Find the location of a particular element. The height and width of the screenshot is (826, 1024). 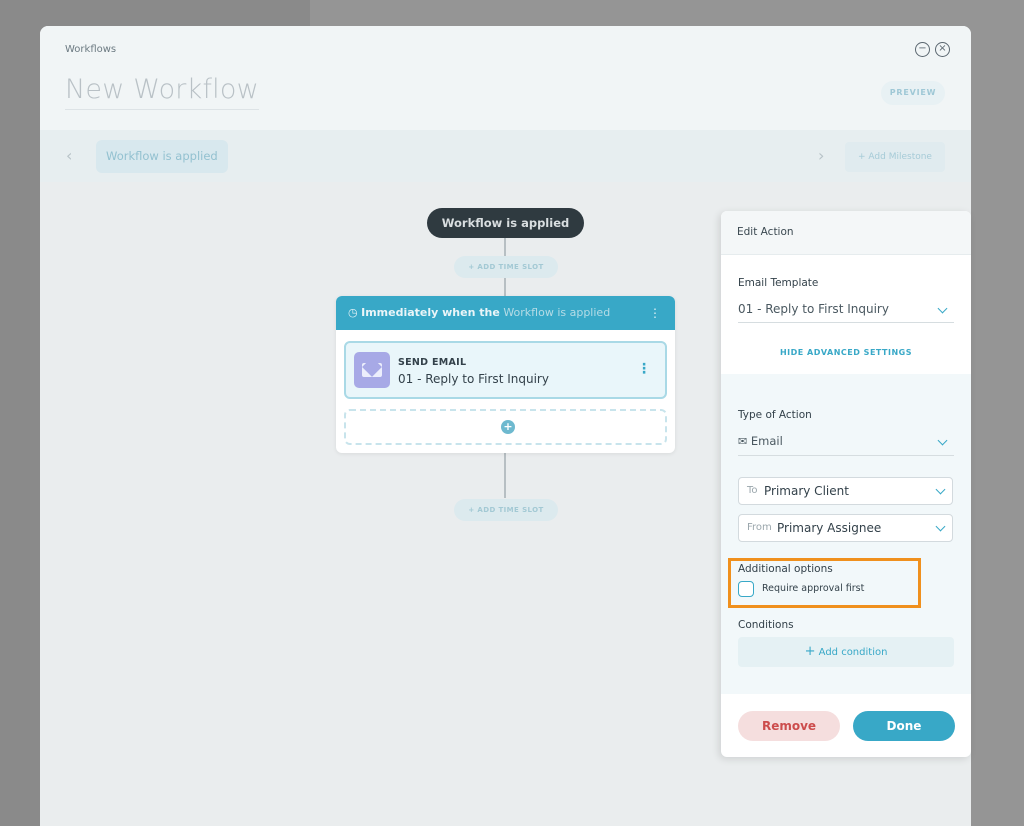

to-select: To Primary Client is located at coordinates (845, 491).